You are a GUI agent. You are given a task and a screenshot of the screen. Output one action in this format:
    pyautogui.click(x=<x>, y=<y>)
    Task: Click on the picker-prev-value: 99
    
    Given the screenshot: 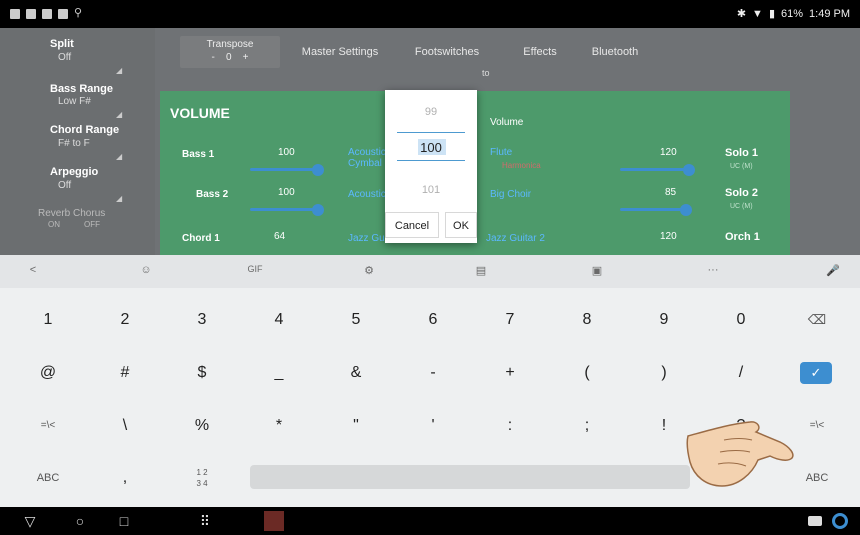 What is the action you would take?
    pyautogui.click(x=431, y=112)
    